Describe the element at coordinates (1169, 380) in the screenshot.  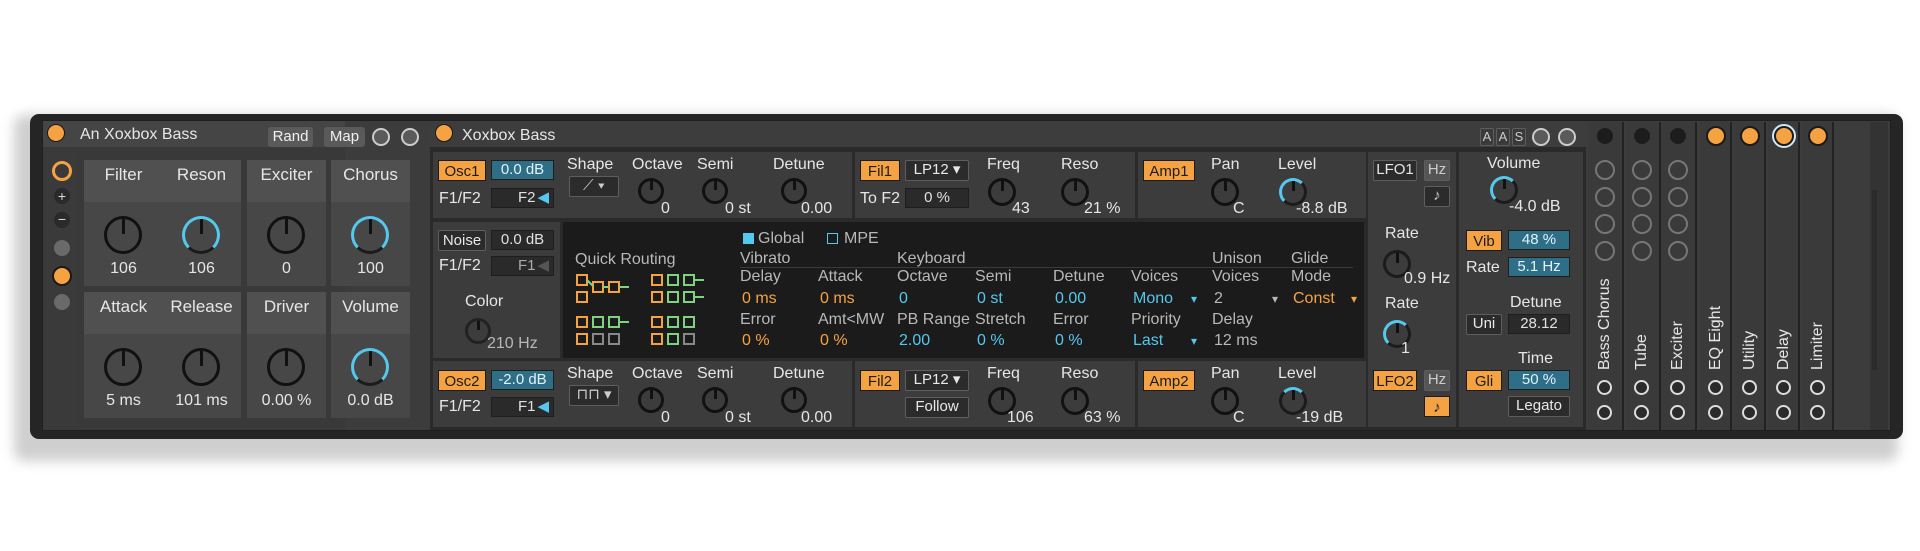
I see `amp2-toggle: Amp2` at that location.